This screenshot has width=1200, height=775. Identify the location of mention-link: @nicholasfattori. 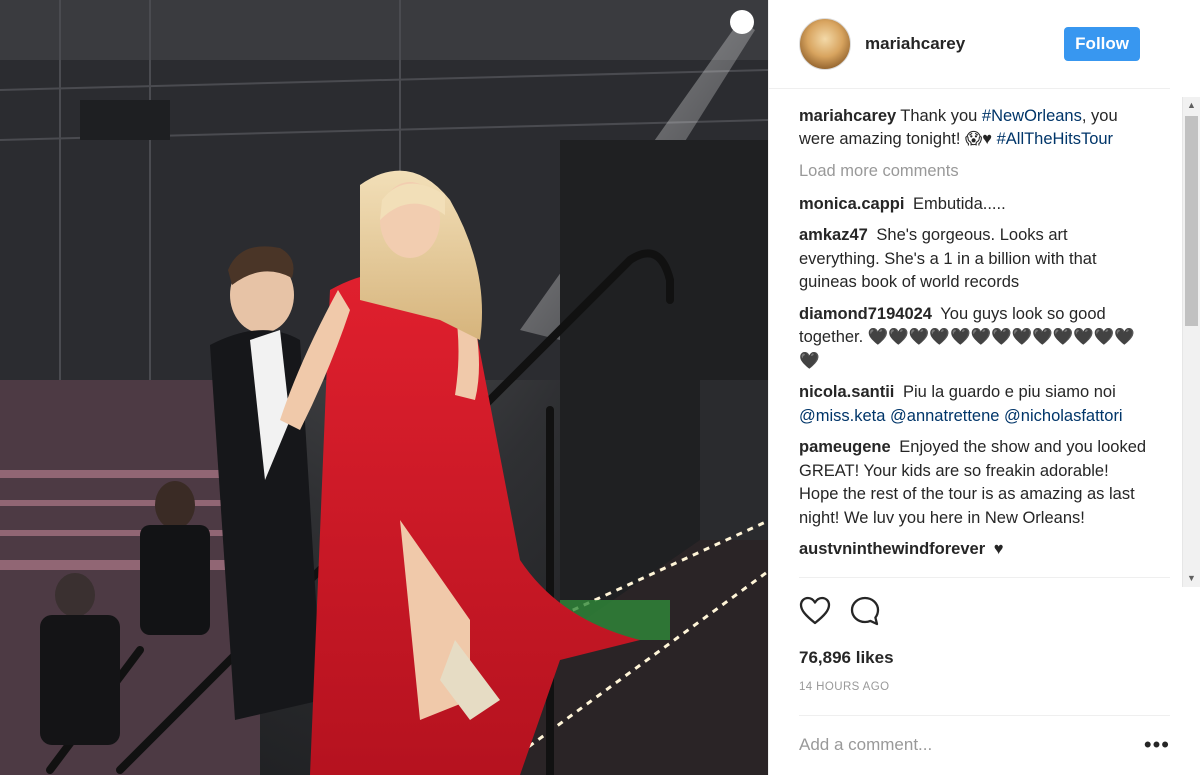
(1063, 416).